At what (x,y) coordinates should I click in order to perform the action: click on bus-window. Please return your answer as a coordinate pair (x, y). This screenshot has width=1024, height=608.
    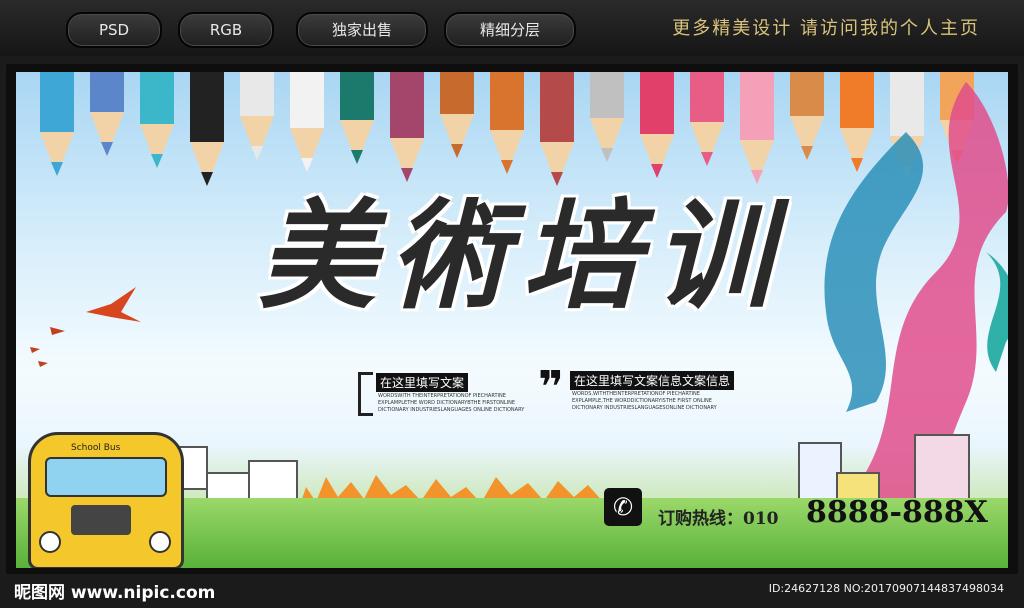
    Looking at the image, I should click on (106, 477).